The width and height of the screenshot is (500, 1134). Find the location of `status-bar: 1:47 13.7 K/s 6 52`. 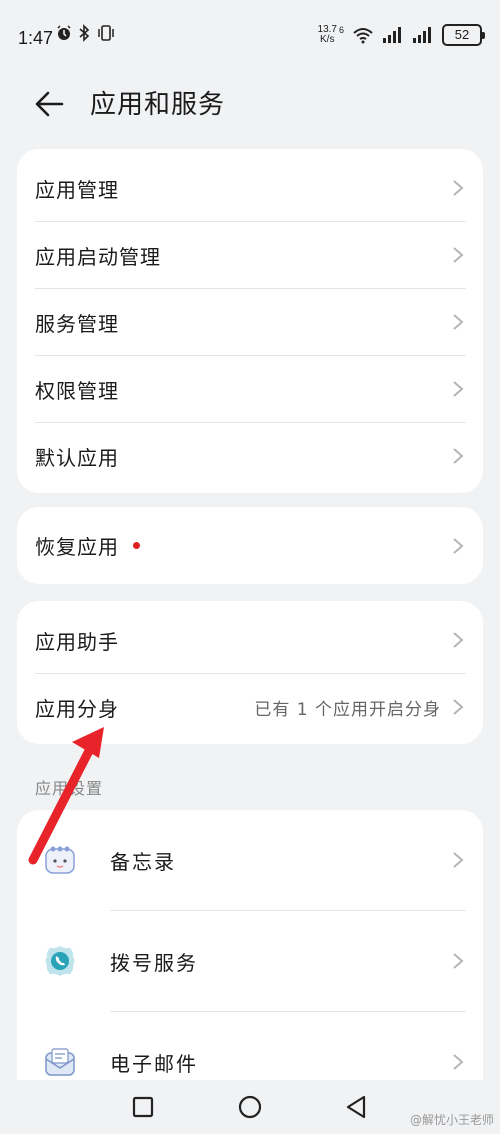

status-bar: 1:47 13.7 K/s 6 52 is located at coordinates (250, 39).